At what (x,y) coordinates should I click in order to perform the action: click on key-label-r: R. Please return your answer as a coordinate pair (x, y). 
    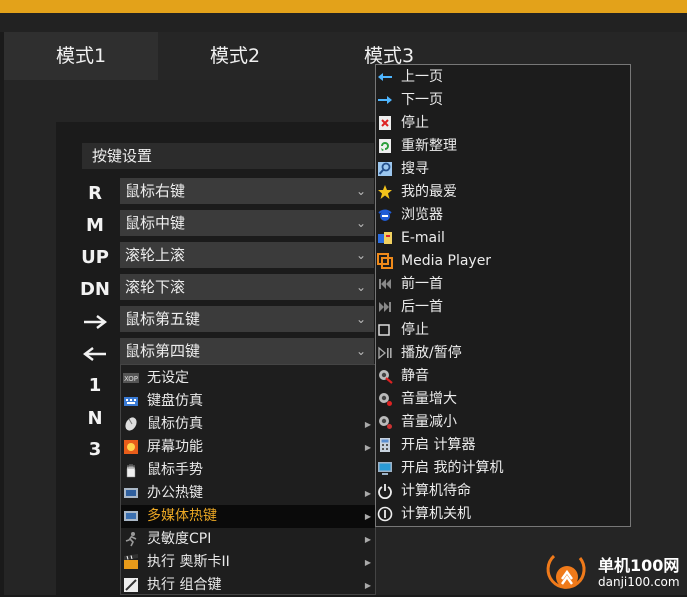
    Looking at the image, I should click on (95, 193).